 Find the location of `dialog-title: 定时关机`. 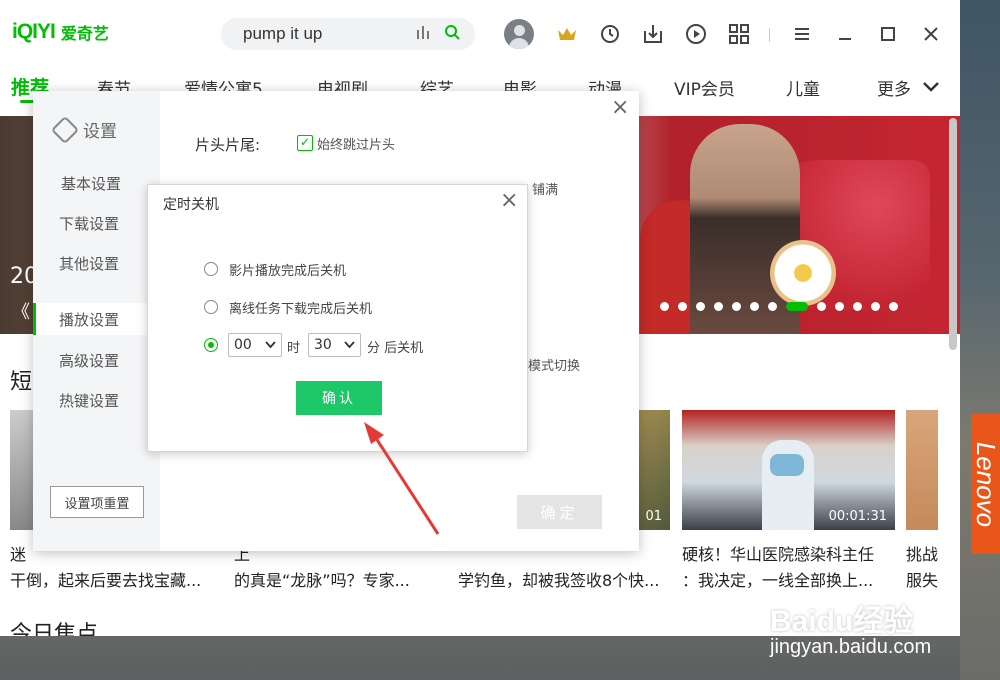

dialog-title: 定时关机 is located at coordinates (191, 205).